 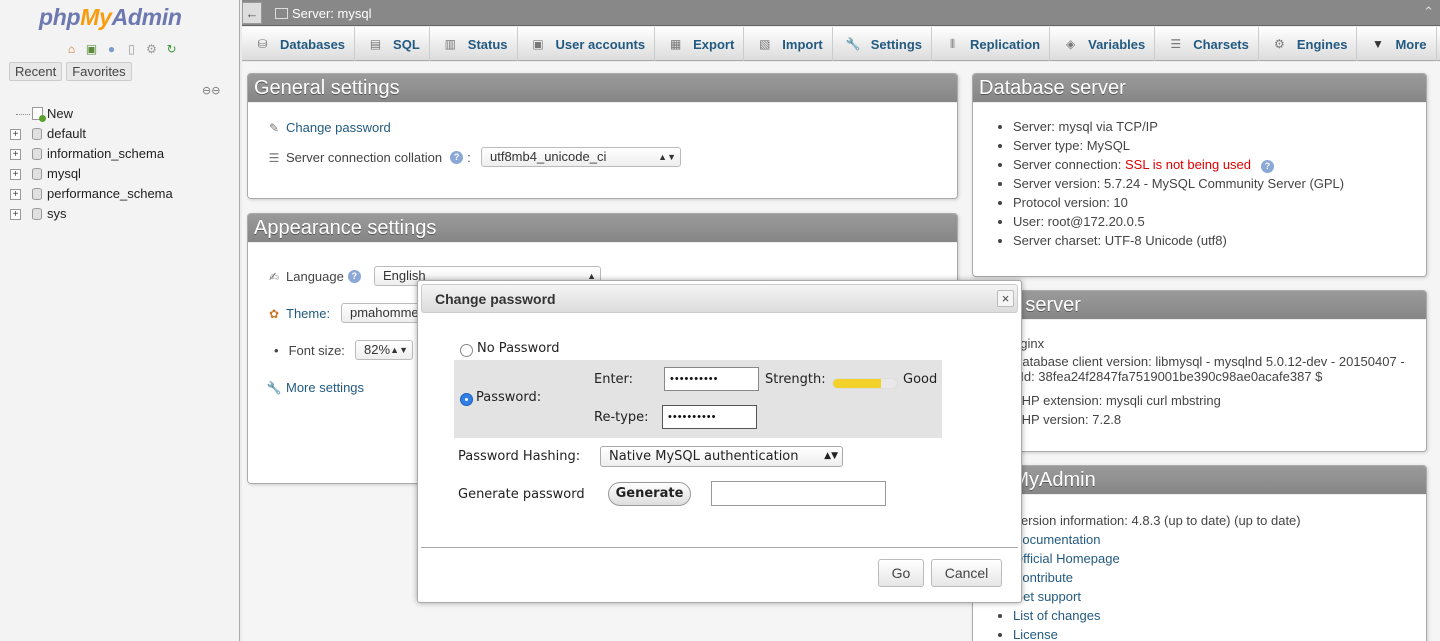 What do you see at coordinates (901, 573) in the screenshot?
I see `go-button: Go` at bounding box center [901, 573].